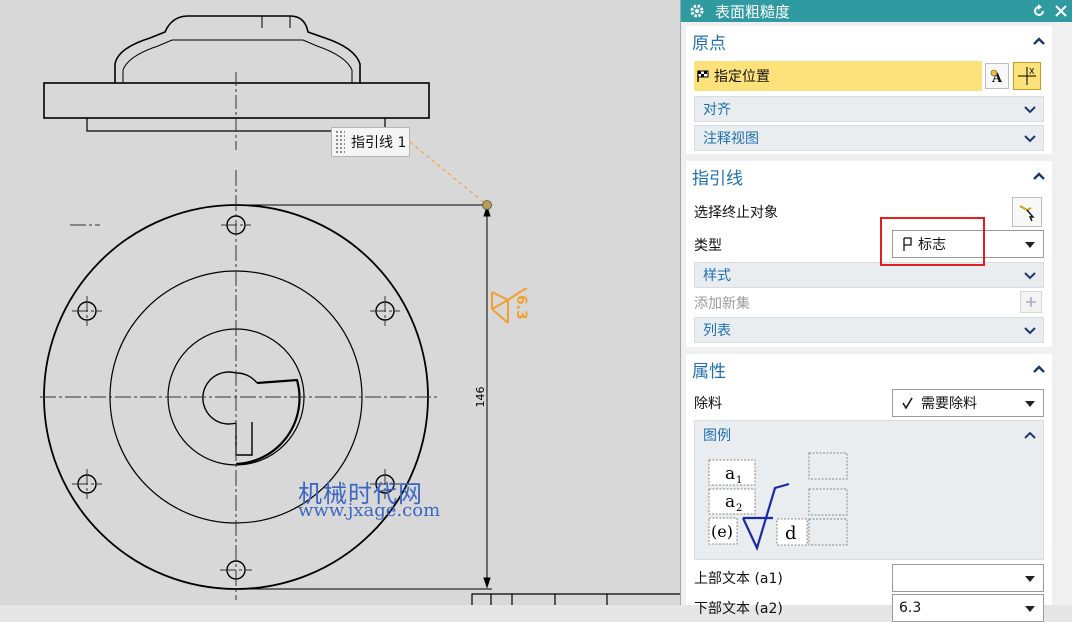 This screenshot has width=1072, height=622. Describe the element at coordinates (722, 304) in the screenshot. I see `add-new-set-label: 添加新集` at that location.